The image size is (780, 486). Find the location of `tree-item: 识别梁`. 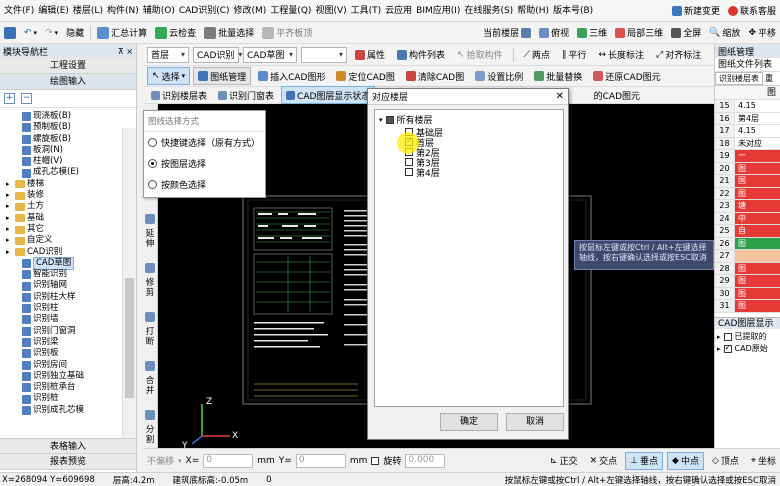

tree-item: 识别梁 is located at coordinates (68, 342).